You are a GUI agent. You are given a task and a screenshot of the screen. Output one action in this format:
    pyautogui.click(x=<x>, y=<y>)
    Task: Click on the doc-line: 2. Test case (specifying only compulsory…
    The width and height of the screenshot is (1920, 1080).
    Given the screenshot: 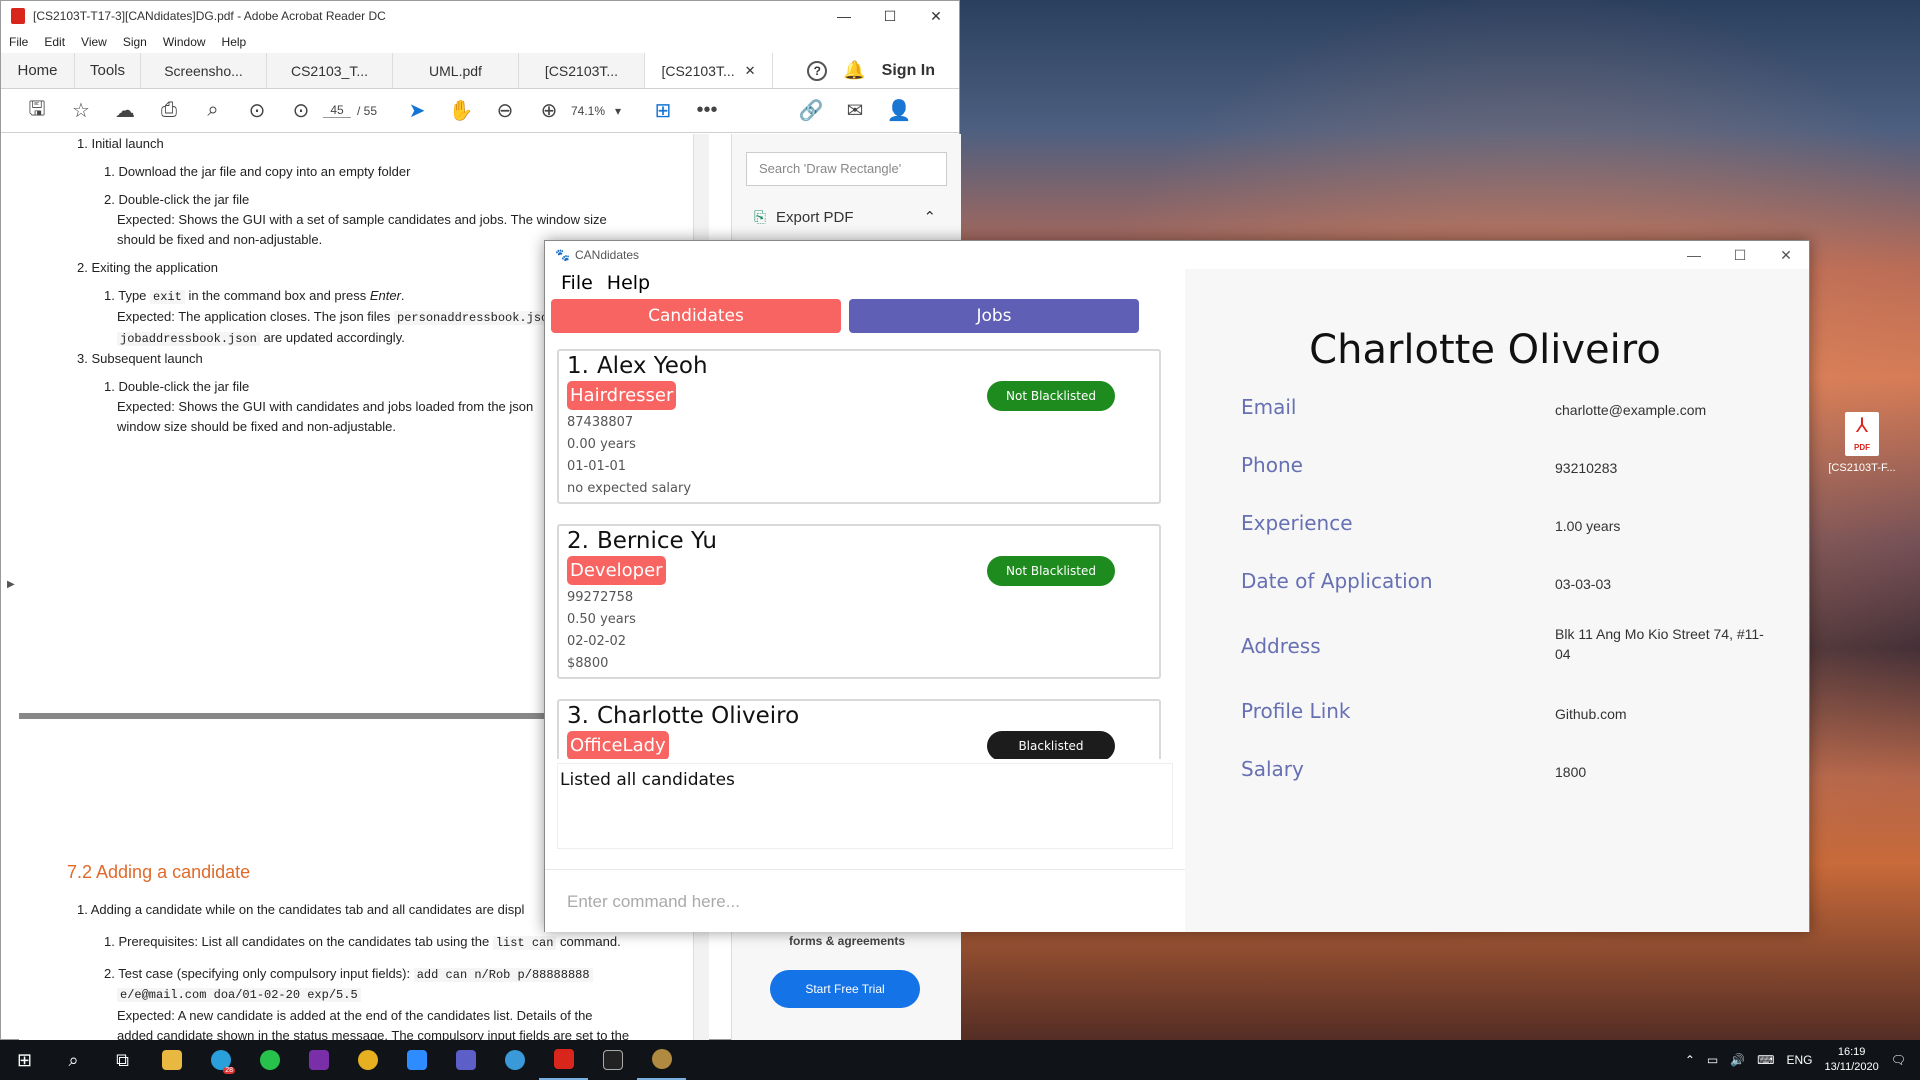 What is the action you would take?
    pyautogui.click(x=348, y=974)
    